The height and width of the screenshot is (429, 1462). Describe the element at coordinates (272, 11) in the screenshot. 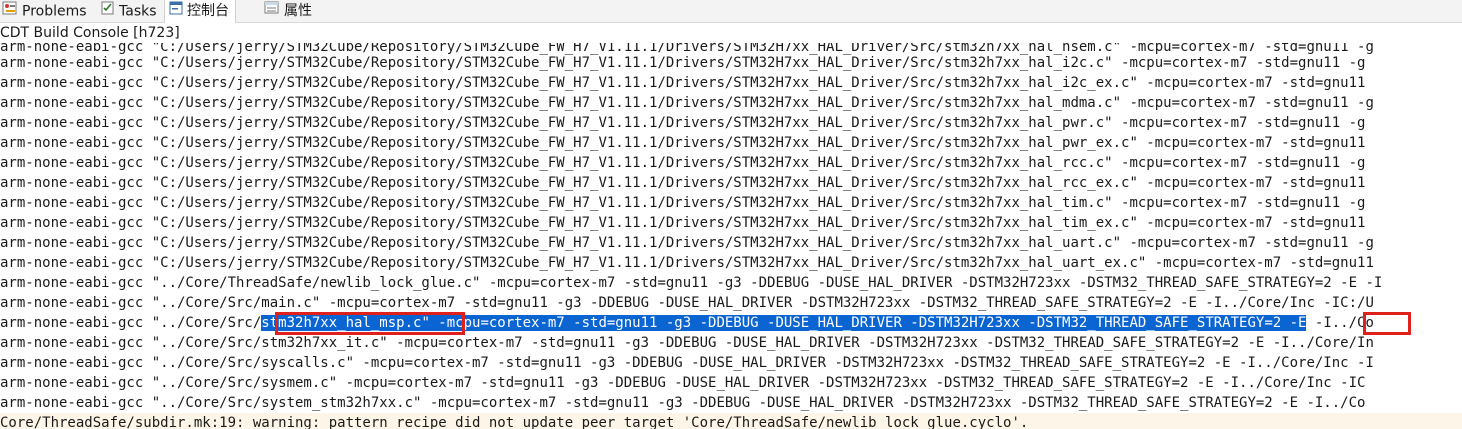

I see `properties-icon` at that location.